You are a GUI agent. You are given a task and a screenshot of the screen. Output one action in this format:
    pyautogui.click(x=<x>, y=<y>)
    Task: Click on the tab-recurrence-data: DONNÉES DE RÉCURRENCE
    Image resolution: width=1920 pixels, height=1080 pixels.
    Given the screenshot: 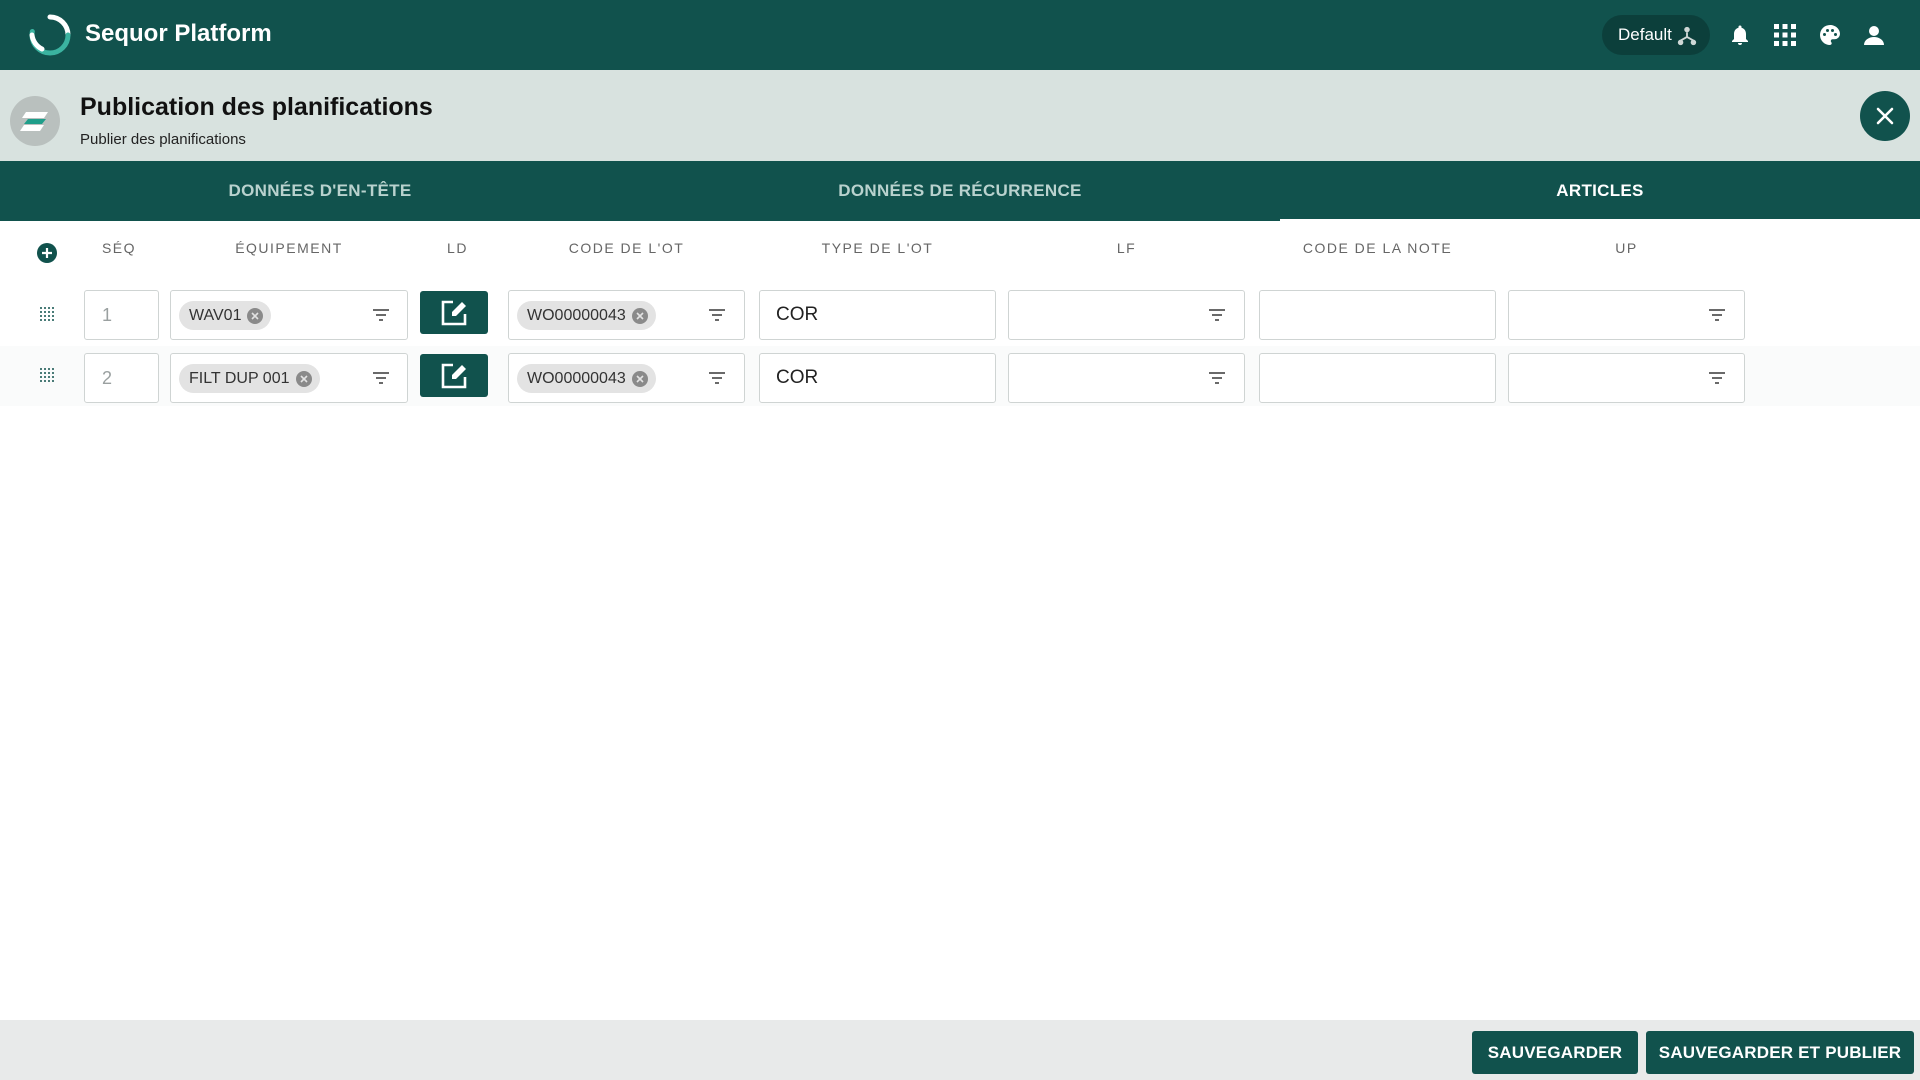 What is the action you would take?
    pyautogui.click(x=960, y=191)
    